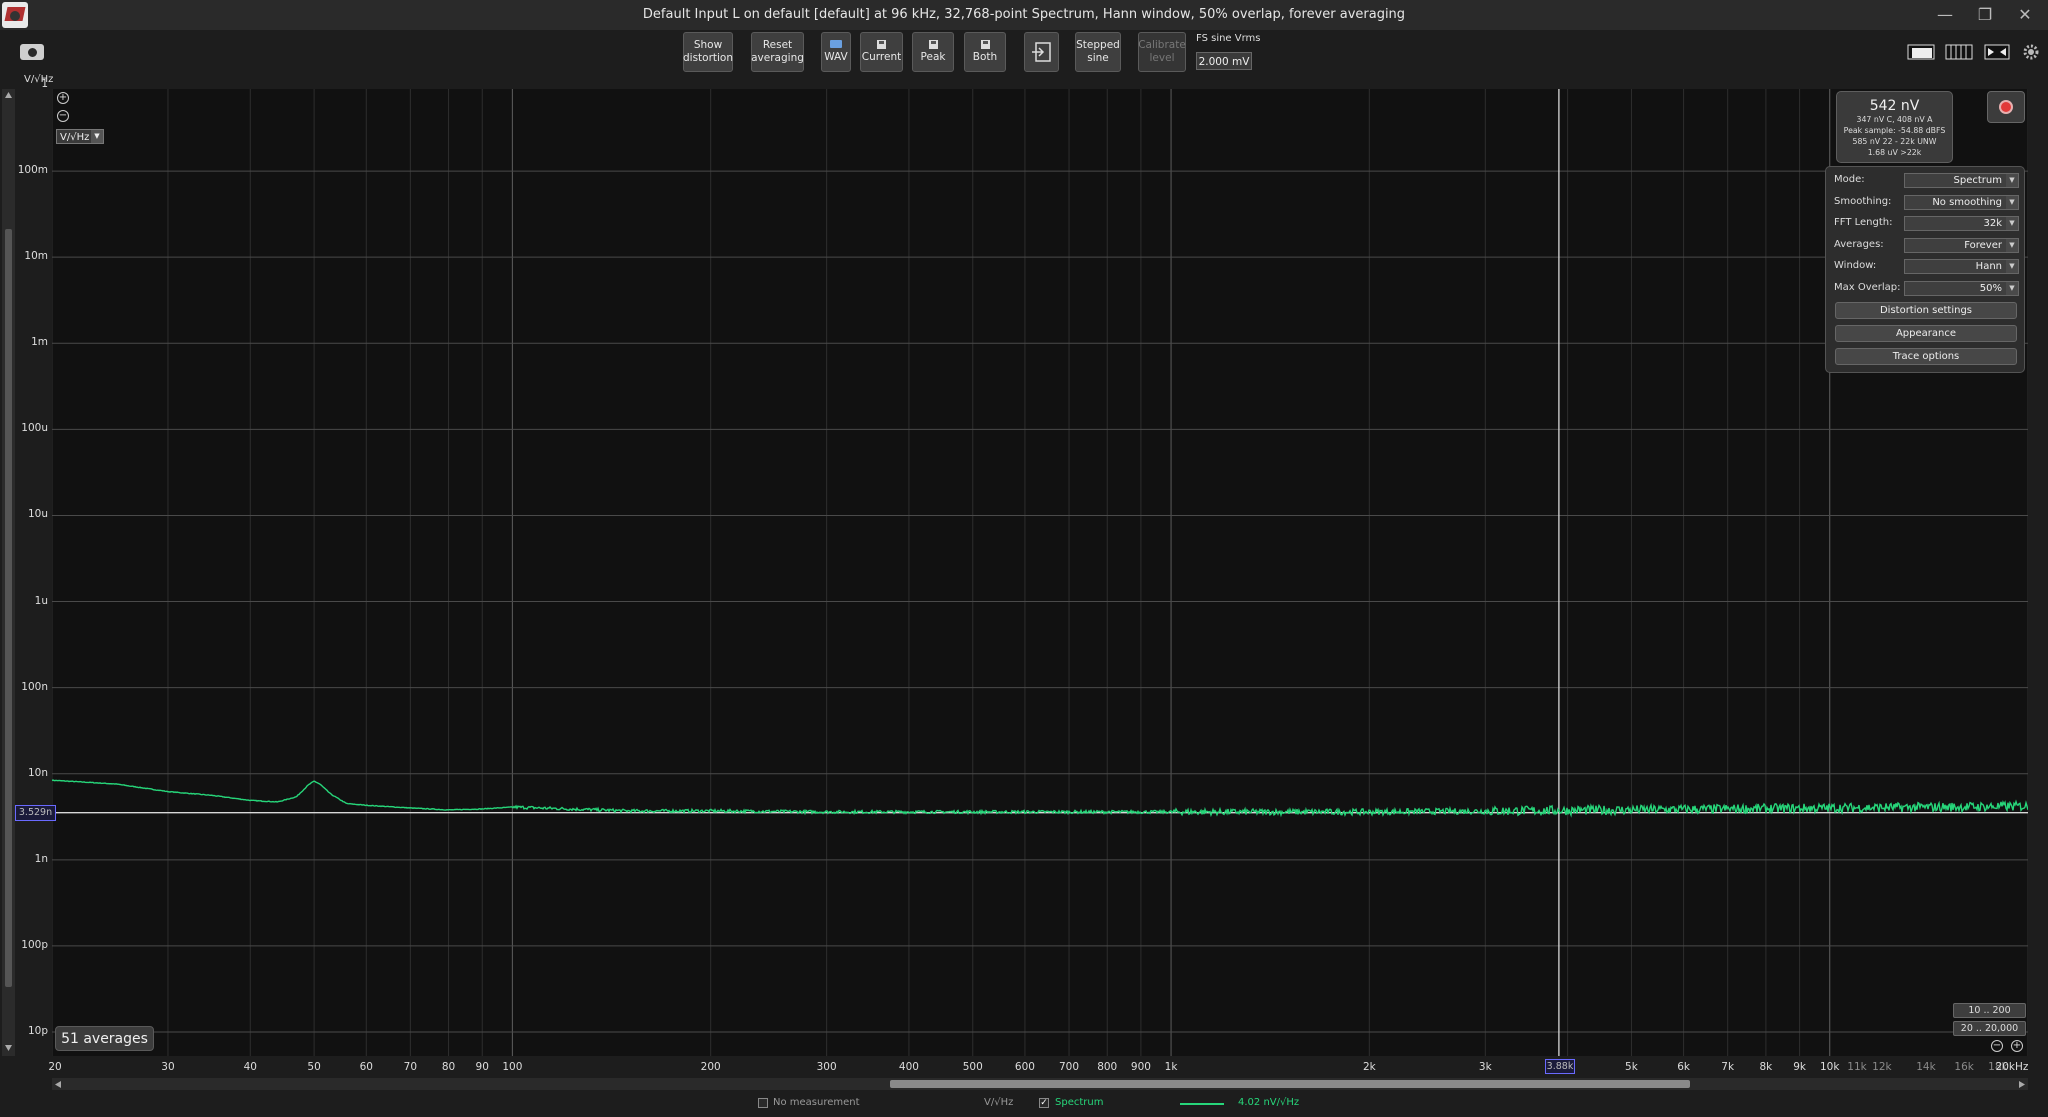 This screenshot has width=2048, height=1117. What do you see at coordinates (250, 1067) in the screenshot?
I see `x-tick-label: 40` at bounding box center [250, 1067].